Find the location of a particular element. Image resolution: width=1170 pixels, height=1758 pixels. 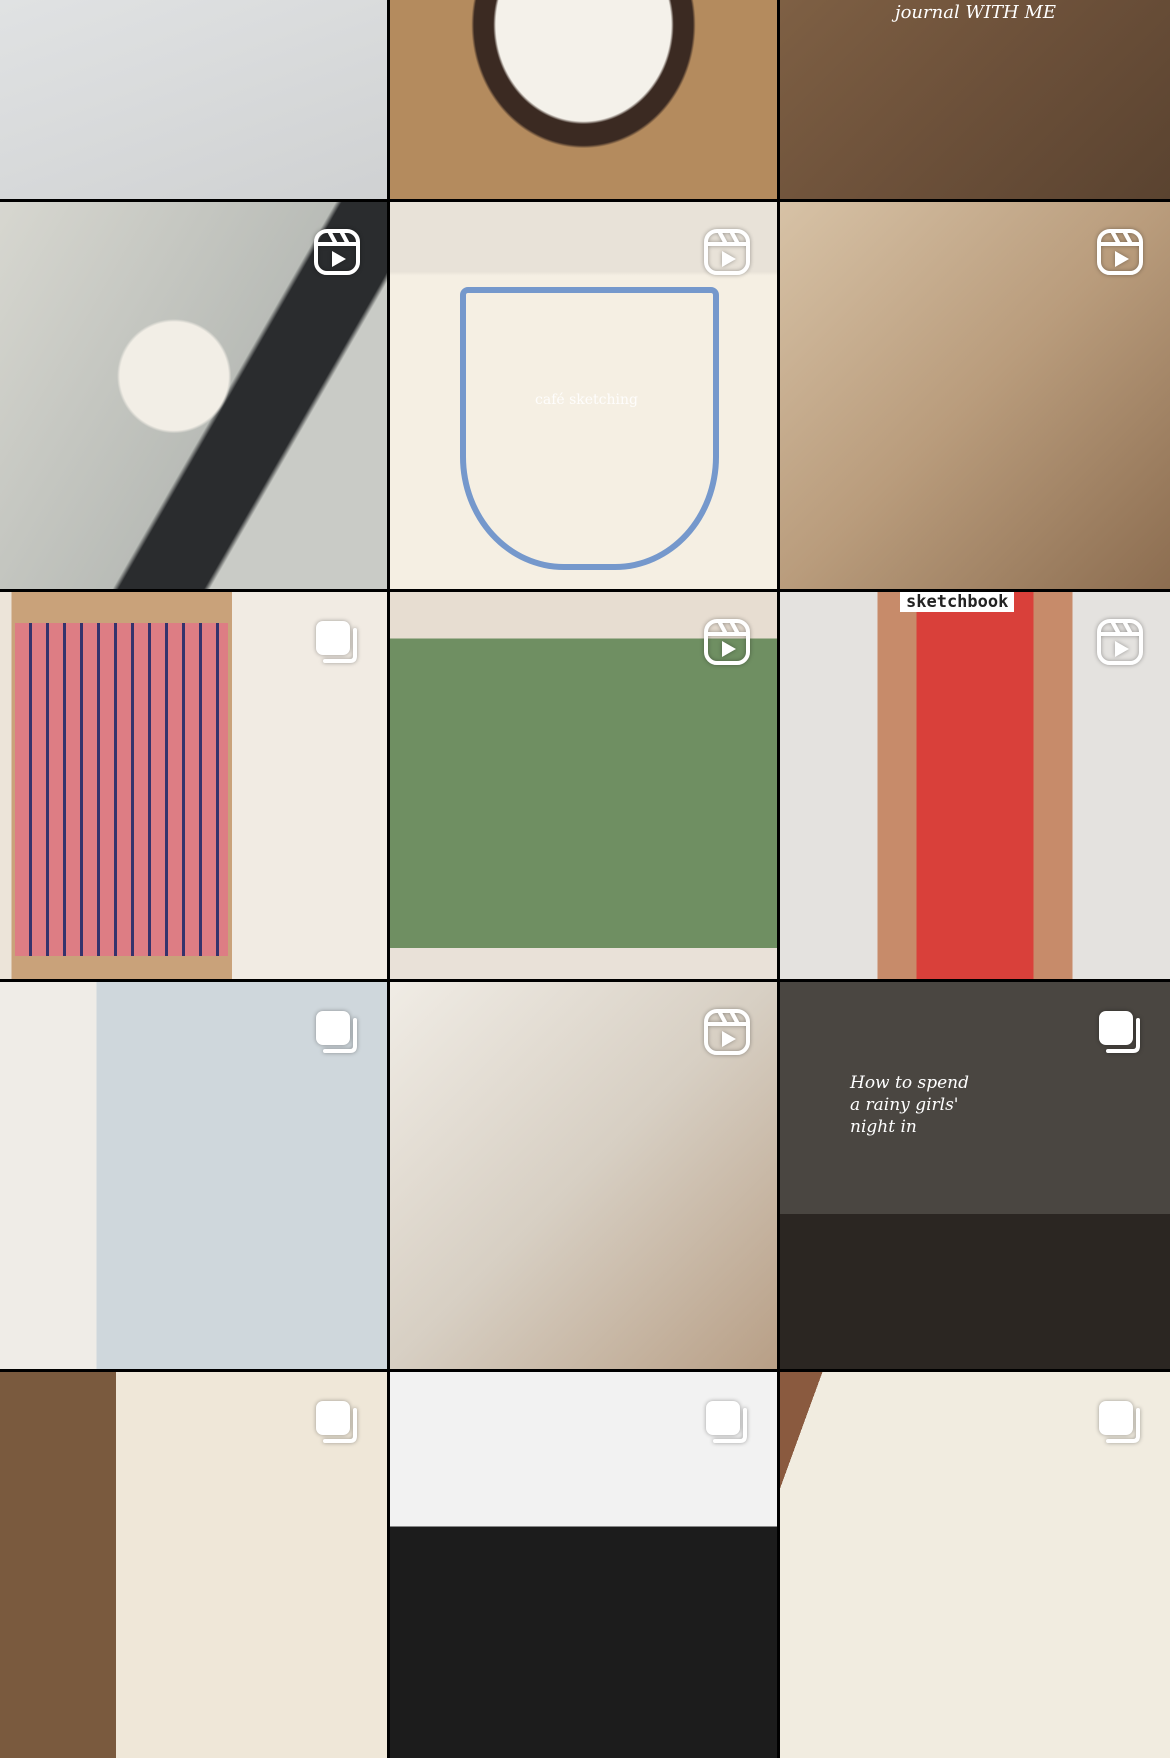

post-caption-overlay: sketchbook is located at coordinates (957, 602).